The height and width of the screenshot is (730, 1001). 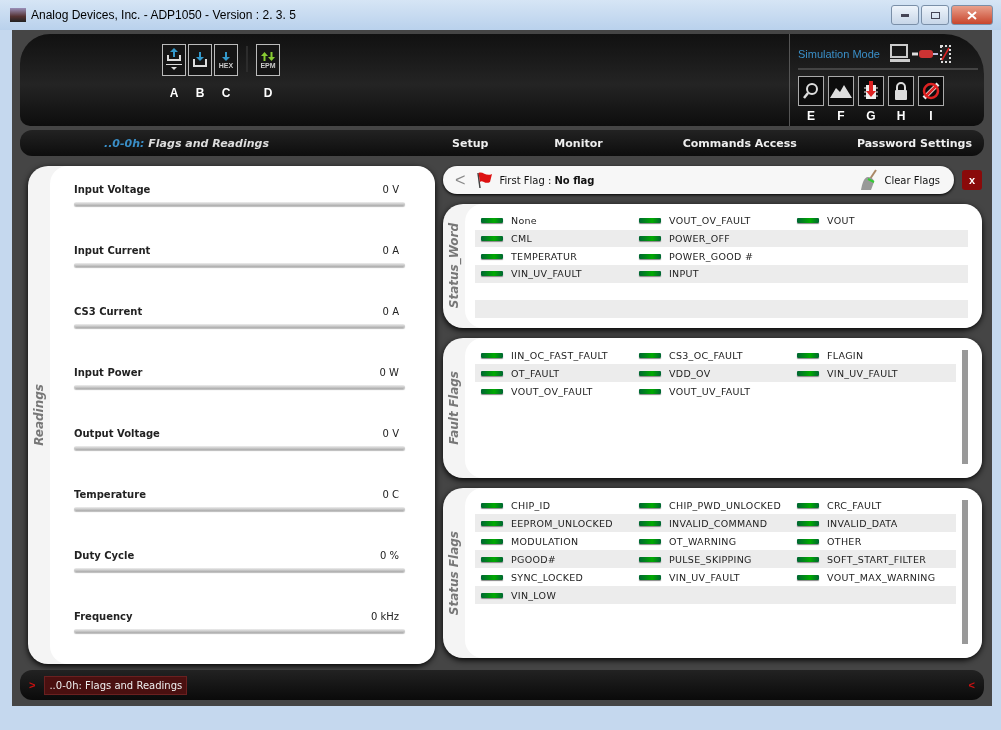 I want to click on flag-label: VOUT_UV_FAULT, so click(x=710, y=391).